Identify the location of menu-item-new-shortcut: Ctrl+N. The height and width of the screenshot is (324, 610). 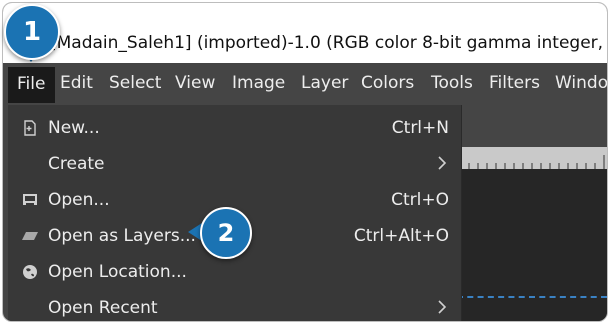
(420, 128).